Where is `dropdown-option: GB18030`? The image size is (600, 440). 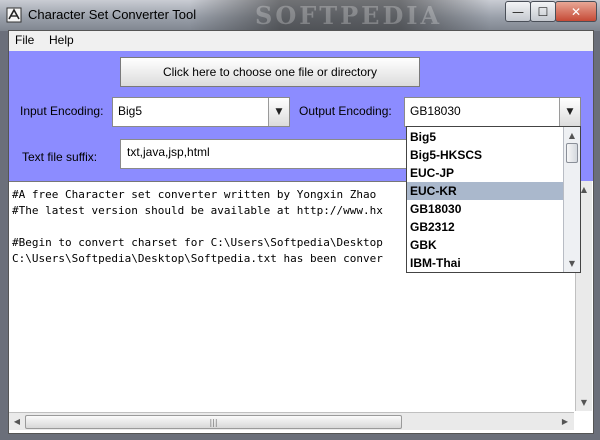 dropdown-option: GB18030 is located at coordinates (485, 209).